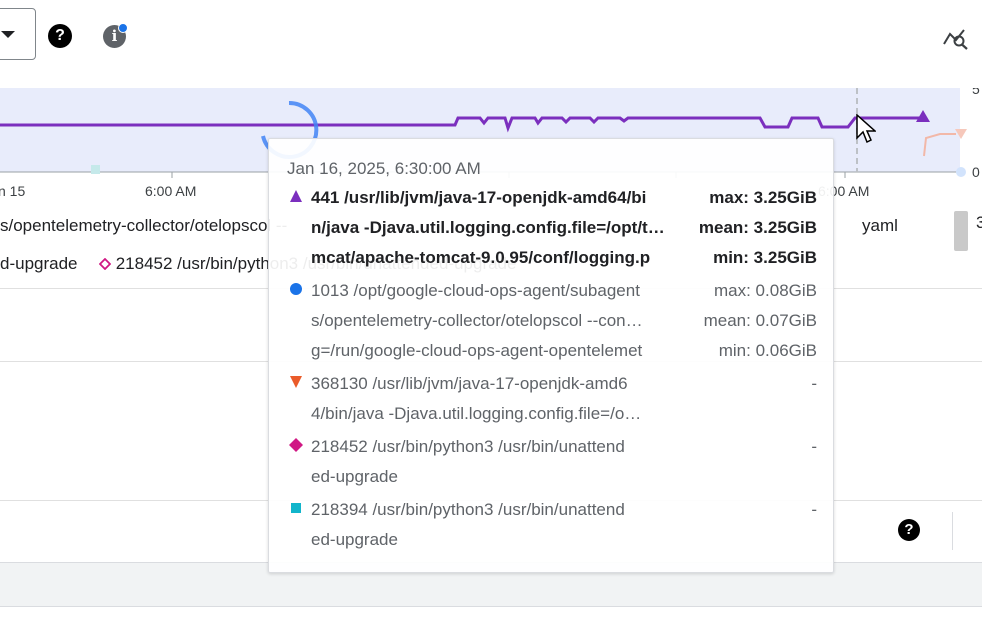 This screenshot has width=982, height=636. Describe the element at coordinates (866, 129) in the screenshot. I see `mouse-cursor-icon` at that location.